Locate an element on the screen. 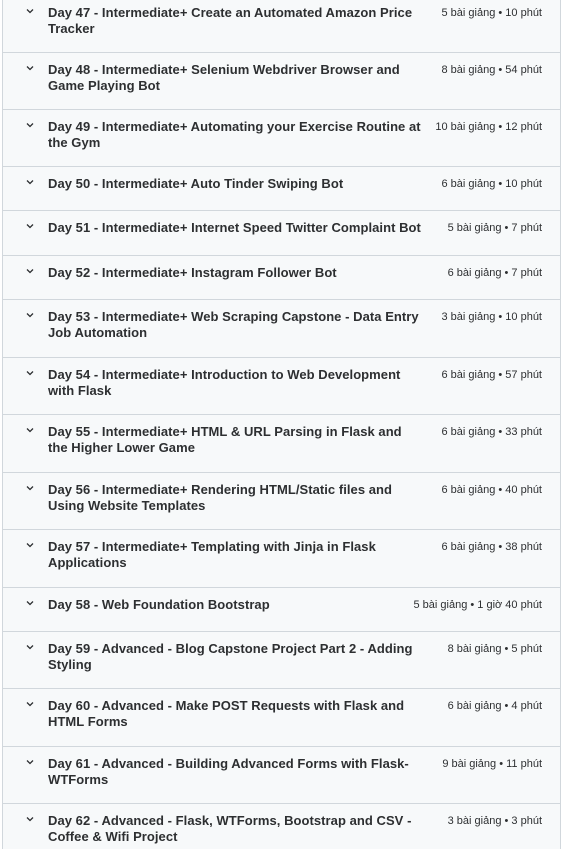 The height and width of the screenshot is (849, 563). section-meta: 3 bài giảng • 3 phút is located at coordinates (494, 821).